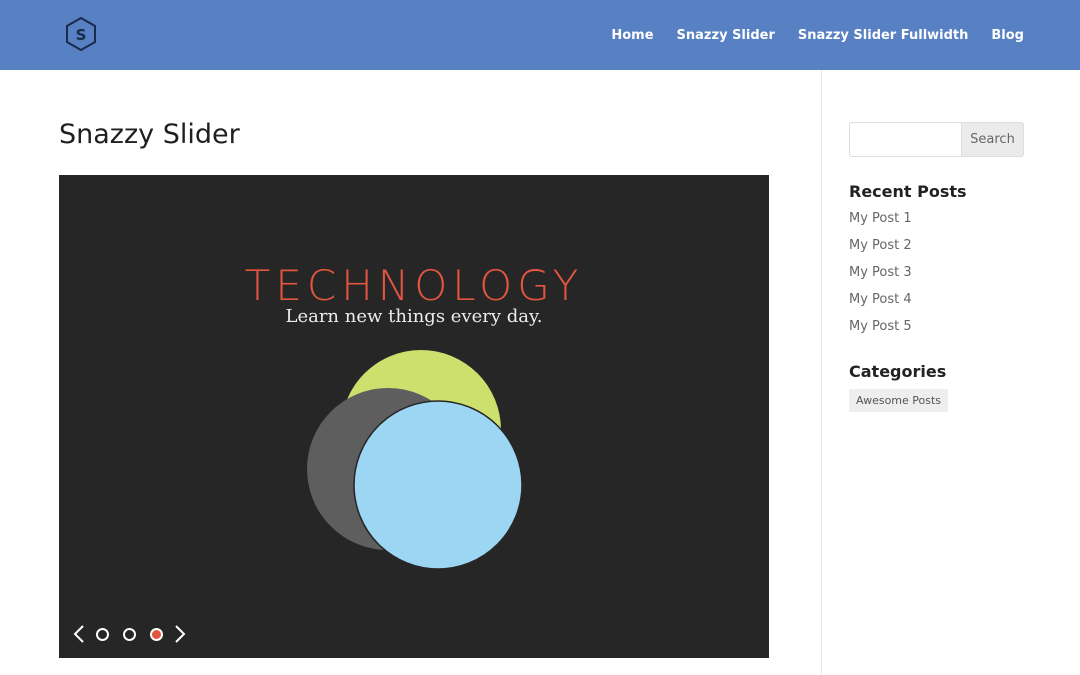 The height and width of the screenshot is (675, 1080). What do you see at coordinates (79, 634) in the screenshot?
I see `chevron-left-icon` at bounding box center [79, 634].